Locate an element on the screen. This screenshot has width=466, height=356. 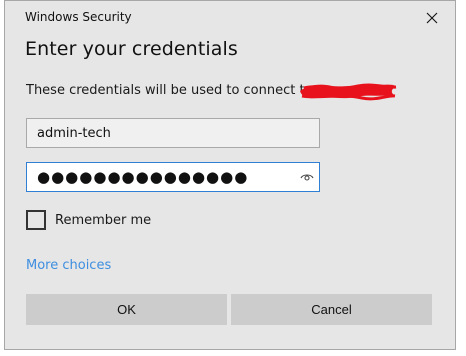
close-button is located at coordinates (432, 18).